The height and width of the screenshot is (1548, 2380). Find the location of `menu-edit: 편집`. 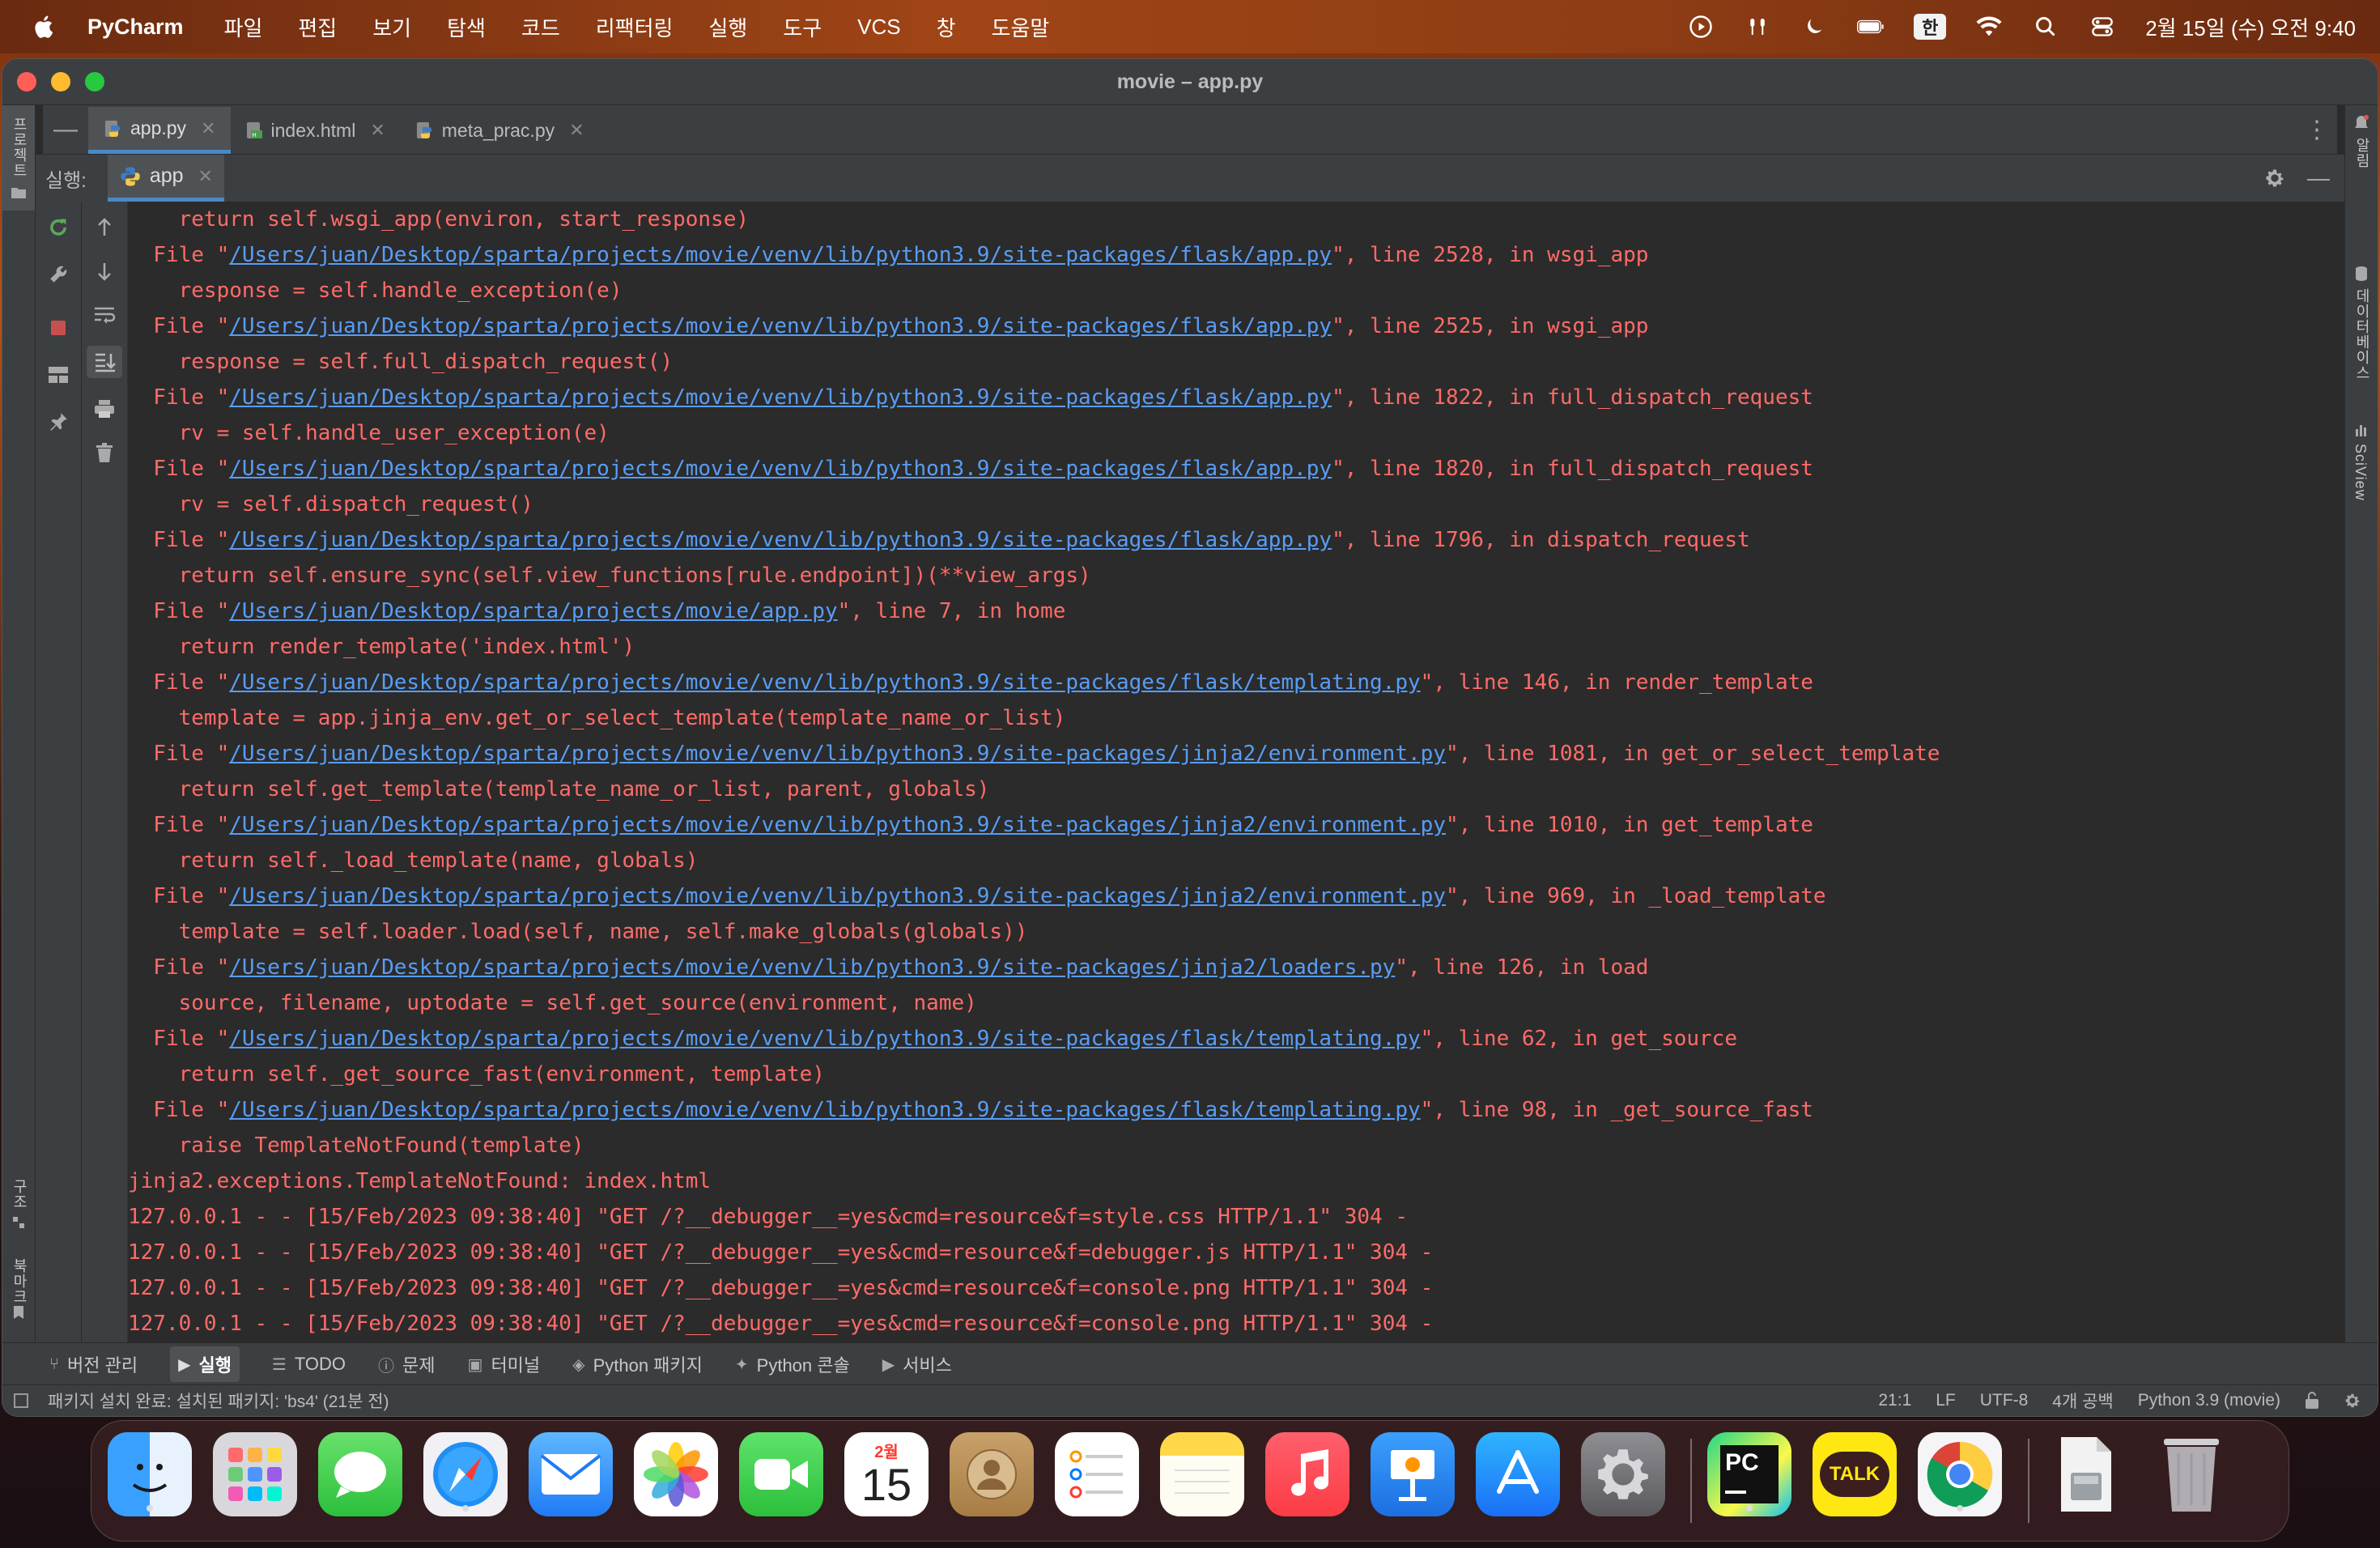

menu-edit: 편집 is located at coordinates (318, 27).